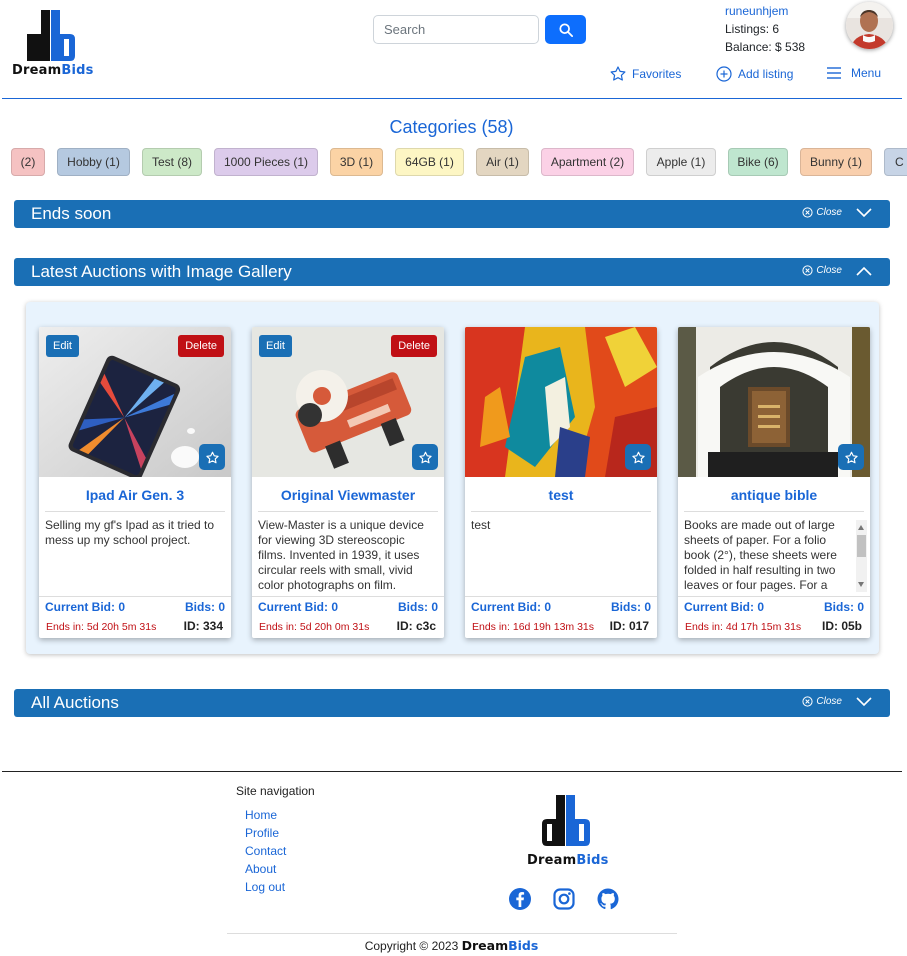 The height and width of the screenshot is (956, 907). Describe the element at coordinates (681, 162) in the screenshot. I see `category-chip: Apple (1)` at that location.